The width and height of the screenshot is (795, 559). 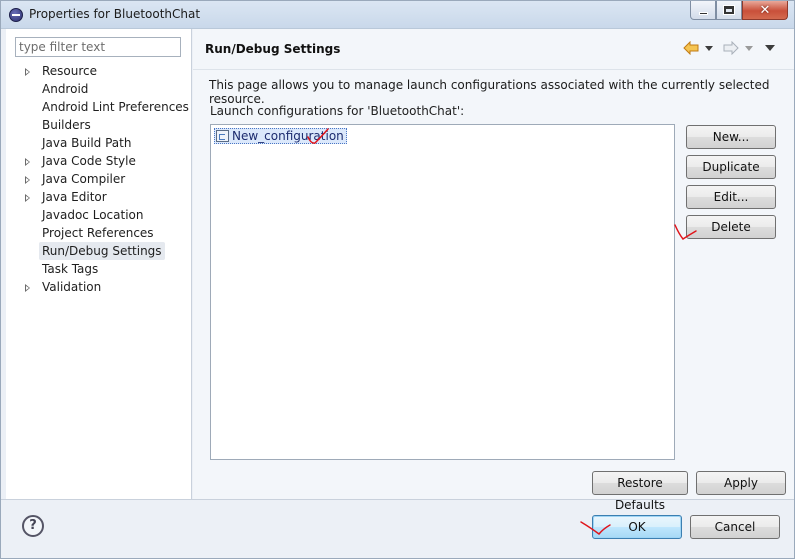 I want to click on tree-item-label: Java Code Style, so click(x=89, y=161).